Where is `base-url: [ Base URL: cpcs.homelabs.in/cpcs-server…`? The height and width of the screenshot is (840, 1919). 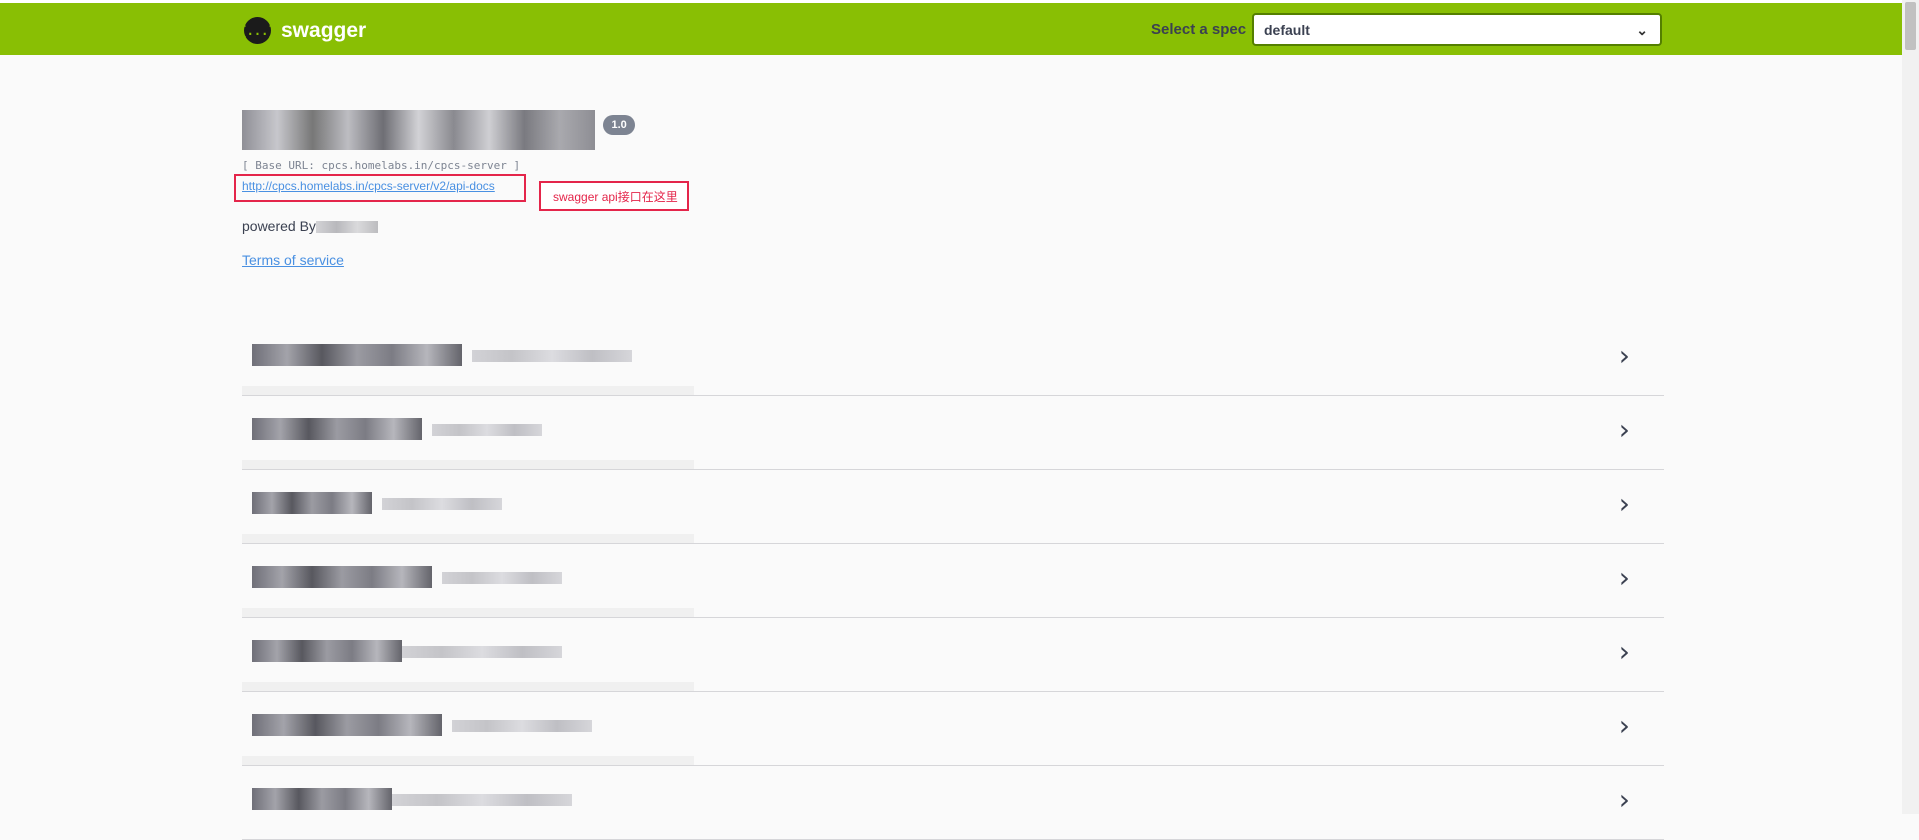 base-url: [ Base URL: cpcs.homelabs.in/cpcs-server… is located at coordinates (381, 165).